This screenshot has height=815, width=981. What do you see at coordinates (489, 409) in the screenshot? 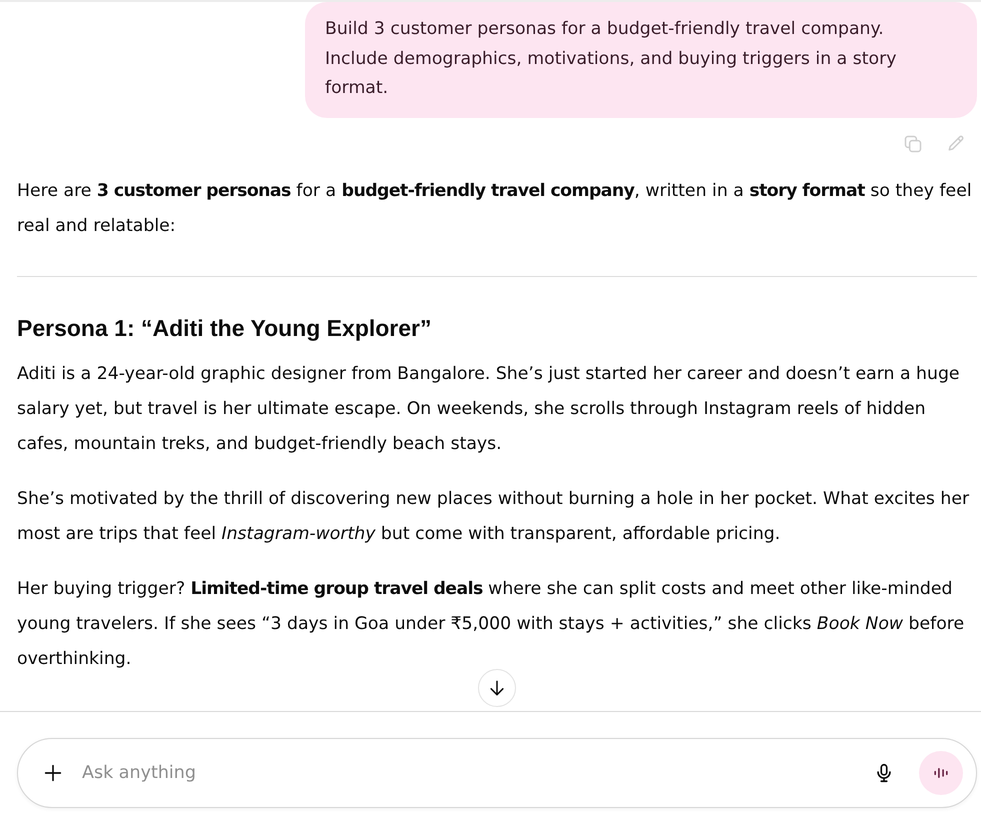
I see `persona-paragraph: Aditi is a 24-year-old graphic designer from Bangalore. She’s just started her career and doesn’t earn a huge salary yet, but travel is her ultimate escape. On weekends, she scrolls through Instagram reels of hidden cafes, mountain treks, and budget-friendly beach stays.` at bounding box center [489, 409].